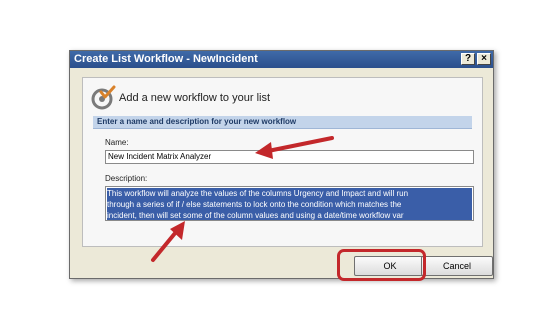 This screenshot has height=333, width=540. Describe the element at coordinates (168, 241) in the screenshot. I see `arrow-to-description-field` at that location.